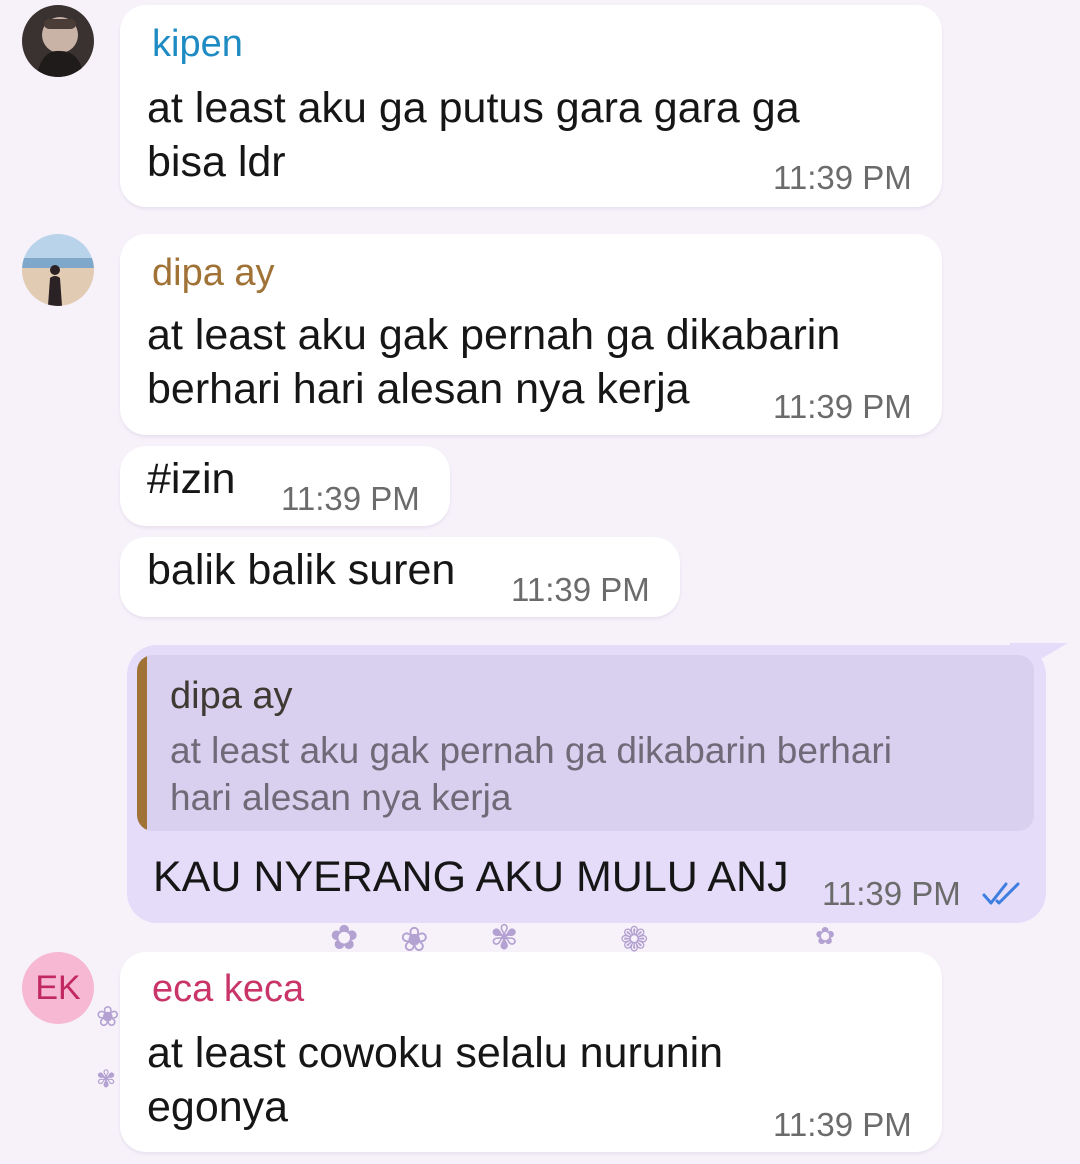  Describe the element at coordinates (58, 988) in the screenshot. I see `avatar-eca-keca: EK` at that location.